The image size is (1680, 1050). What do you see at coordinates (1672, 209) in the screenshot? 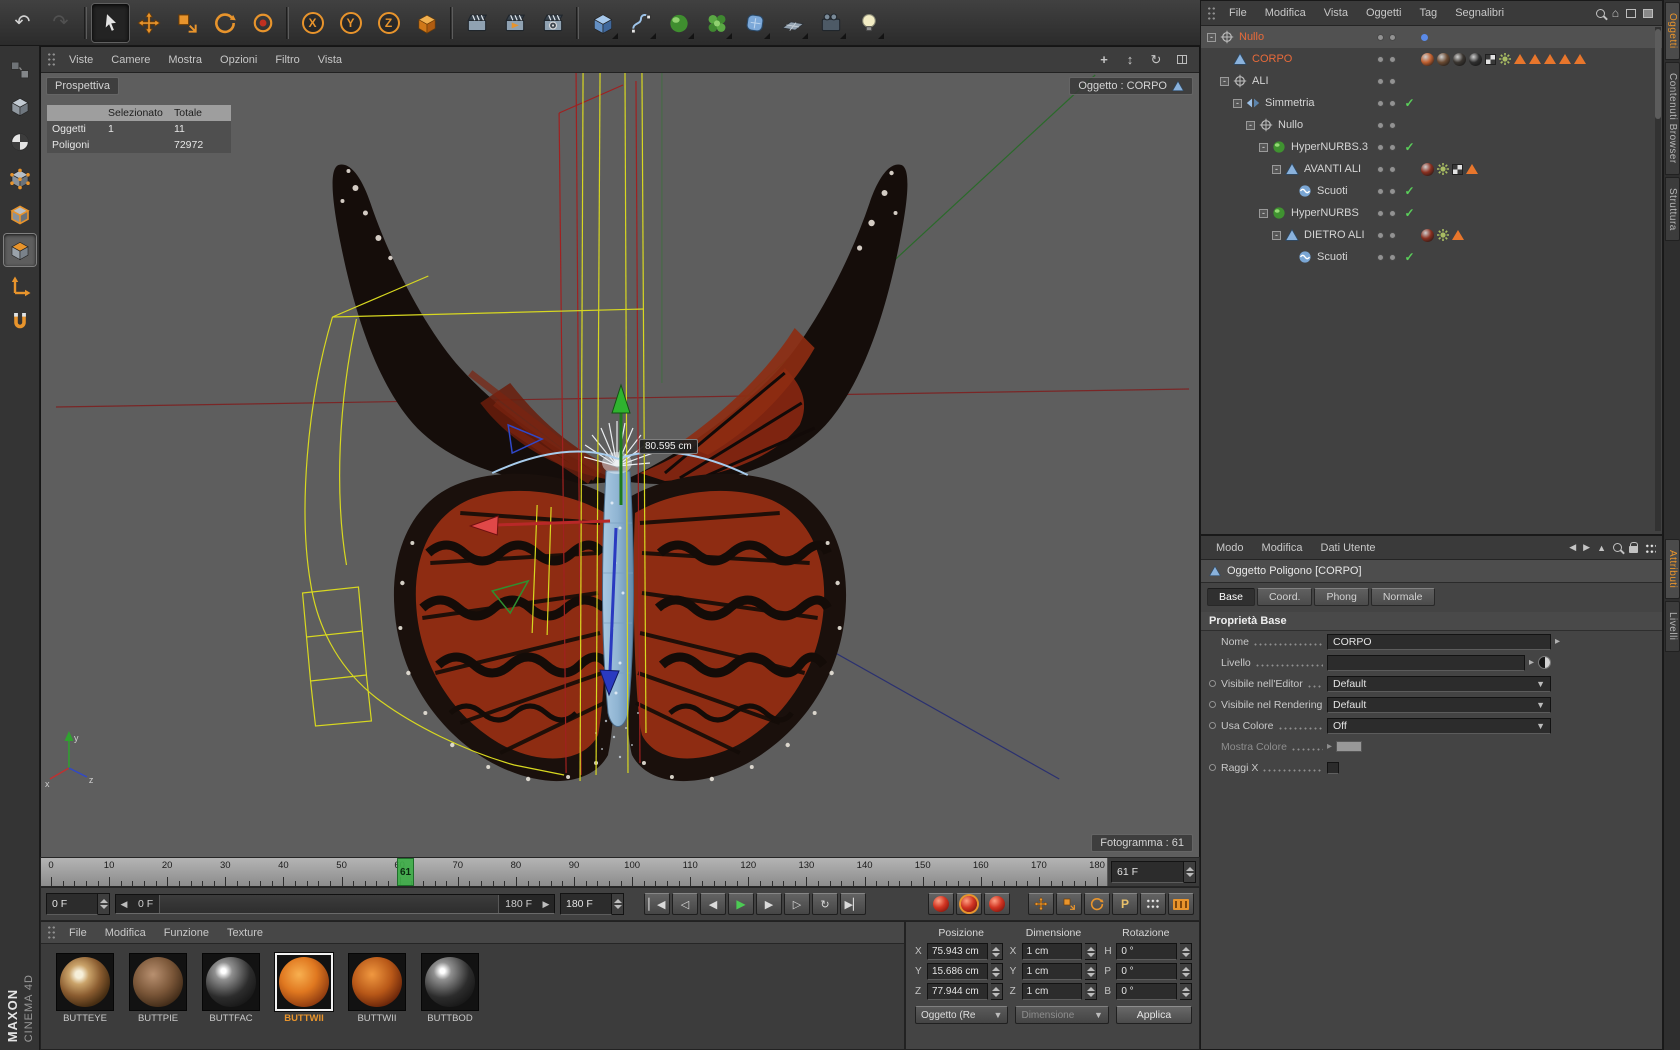
I see `layout-tab-struttura: Struttura` at bounding box center [1672, 209].